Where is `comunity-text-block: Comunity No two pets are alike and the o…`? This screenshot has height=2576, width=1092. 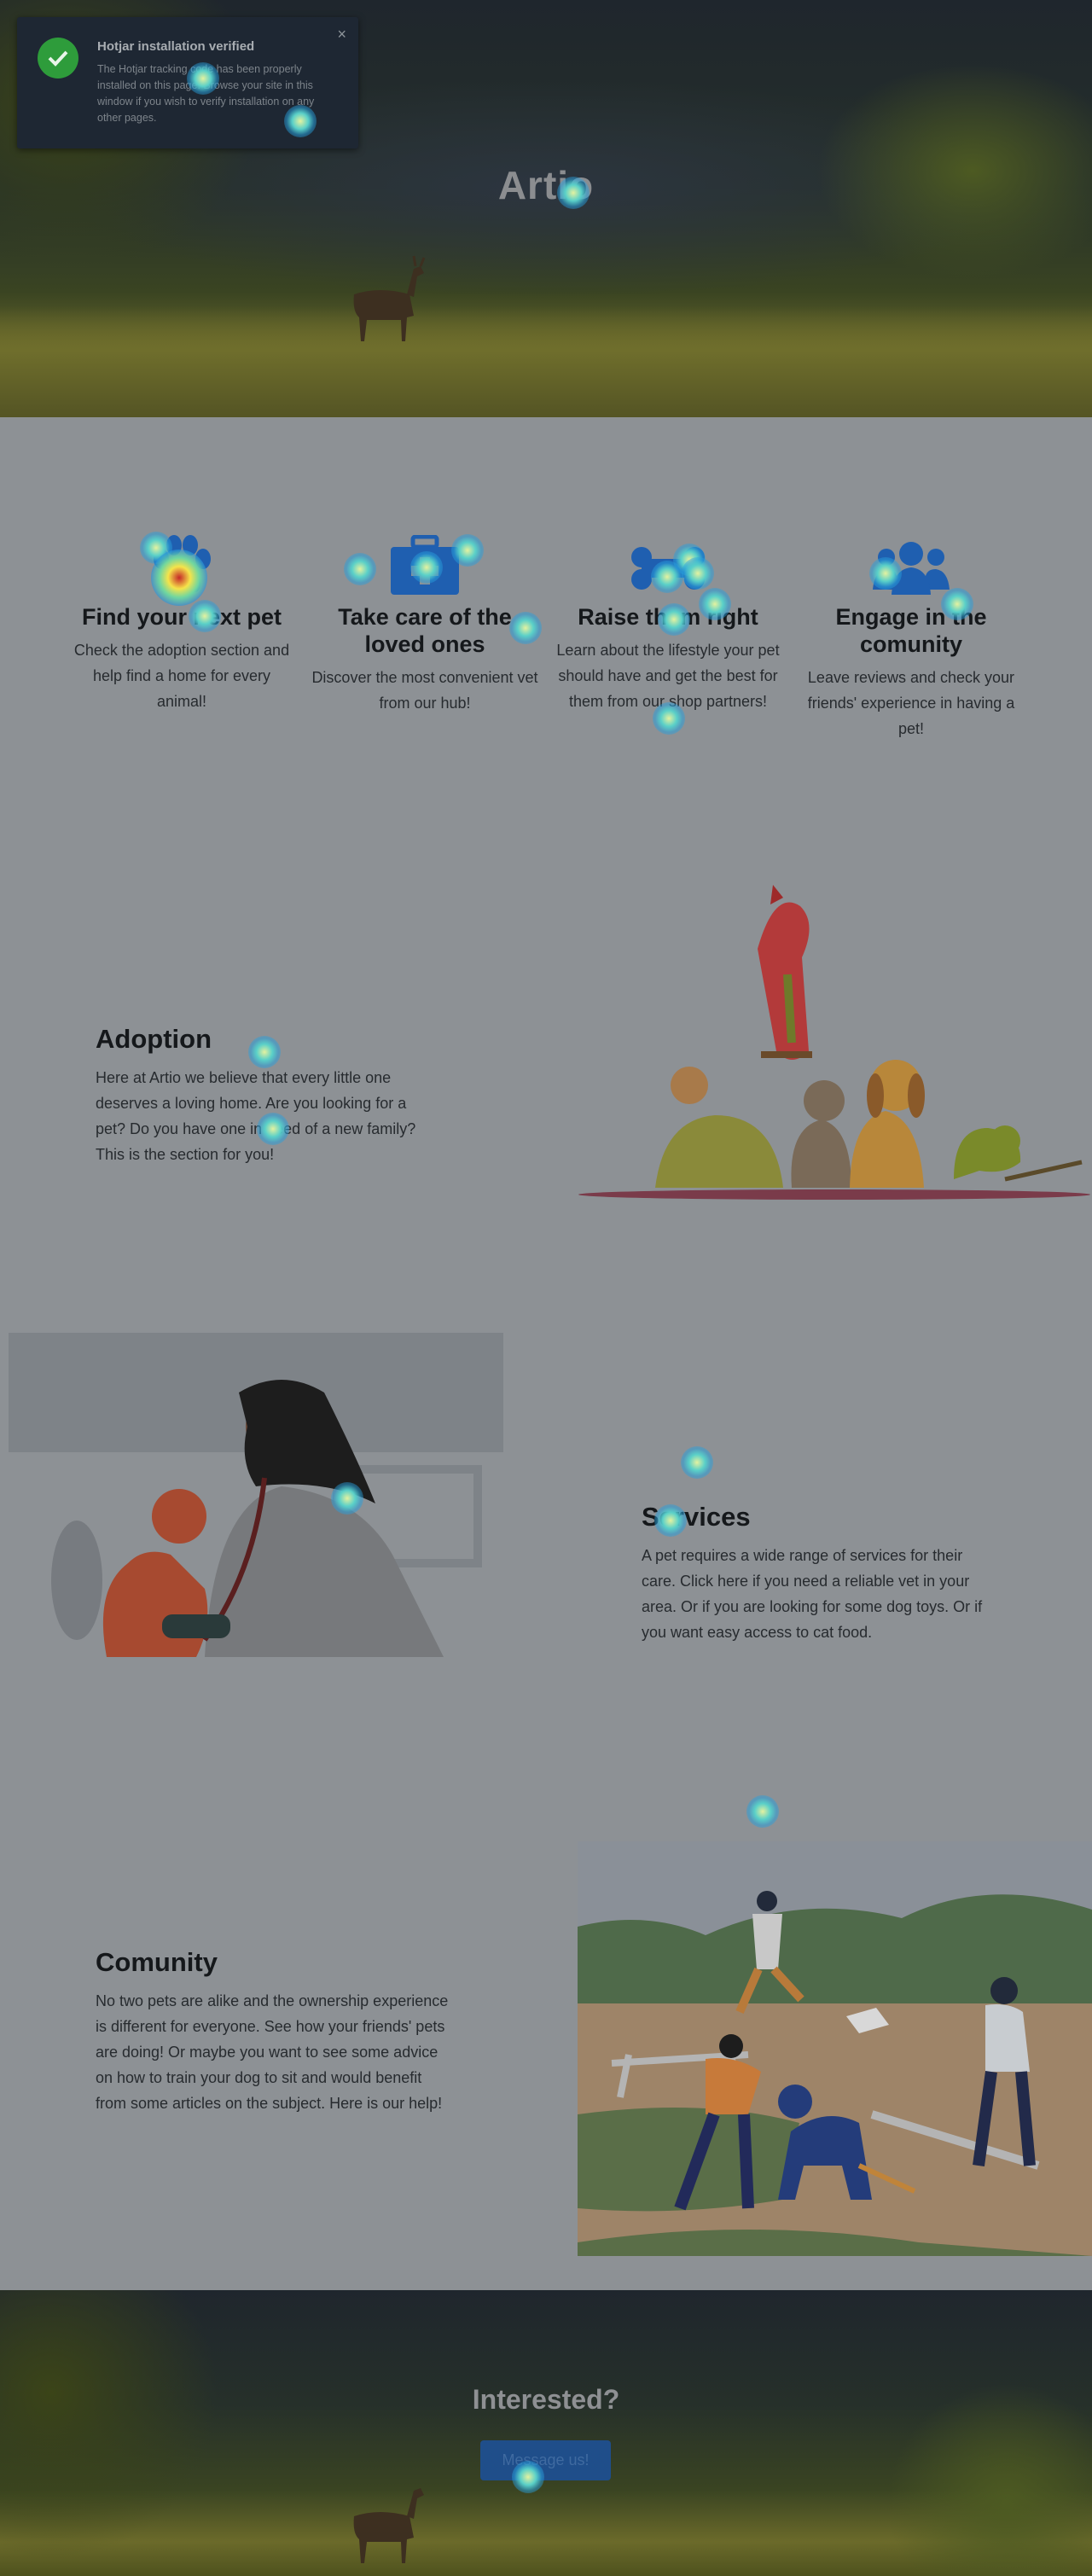
comunity-text-block: Comunity No two pets are alike and the o… is located at coordinates (275, 2032).